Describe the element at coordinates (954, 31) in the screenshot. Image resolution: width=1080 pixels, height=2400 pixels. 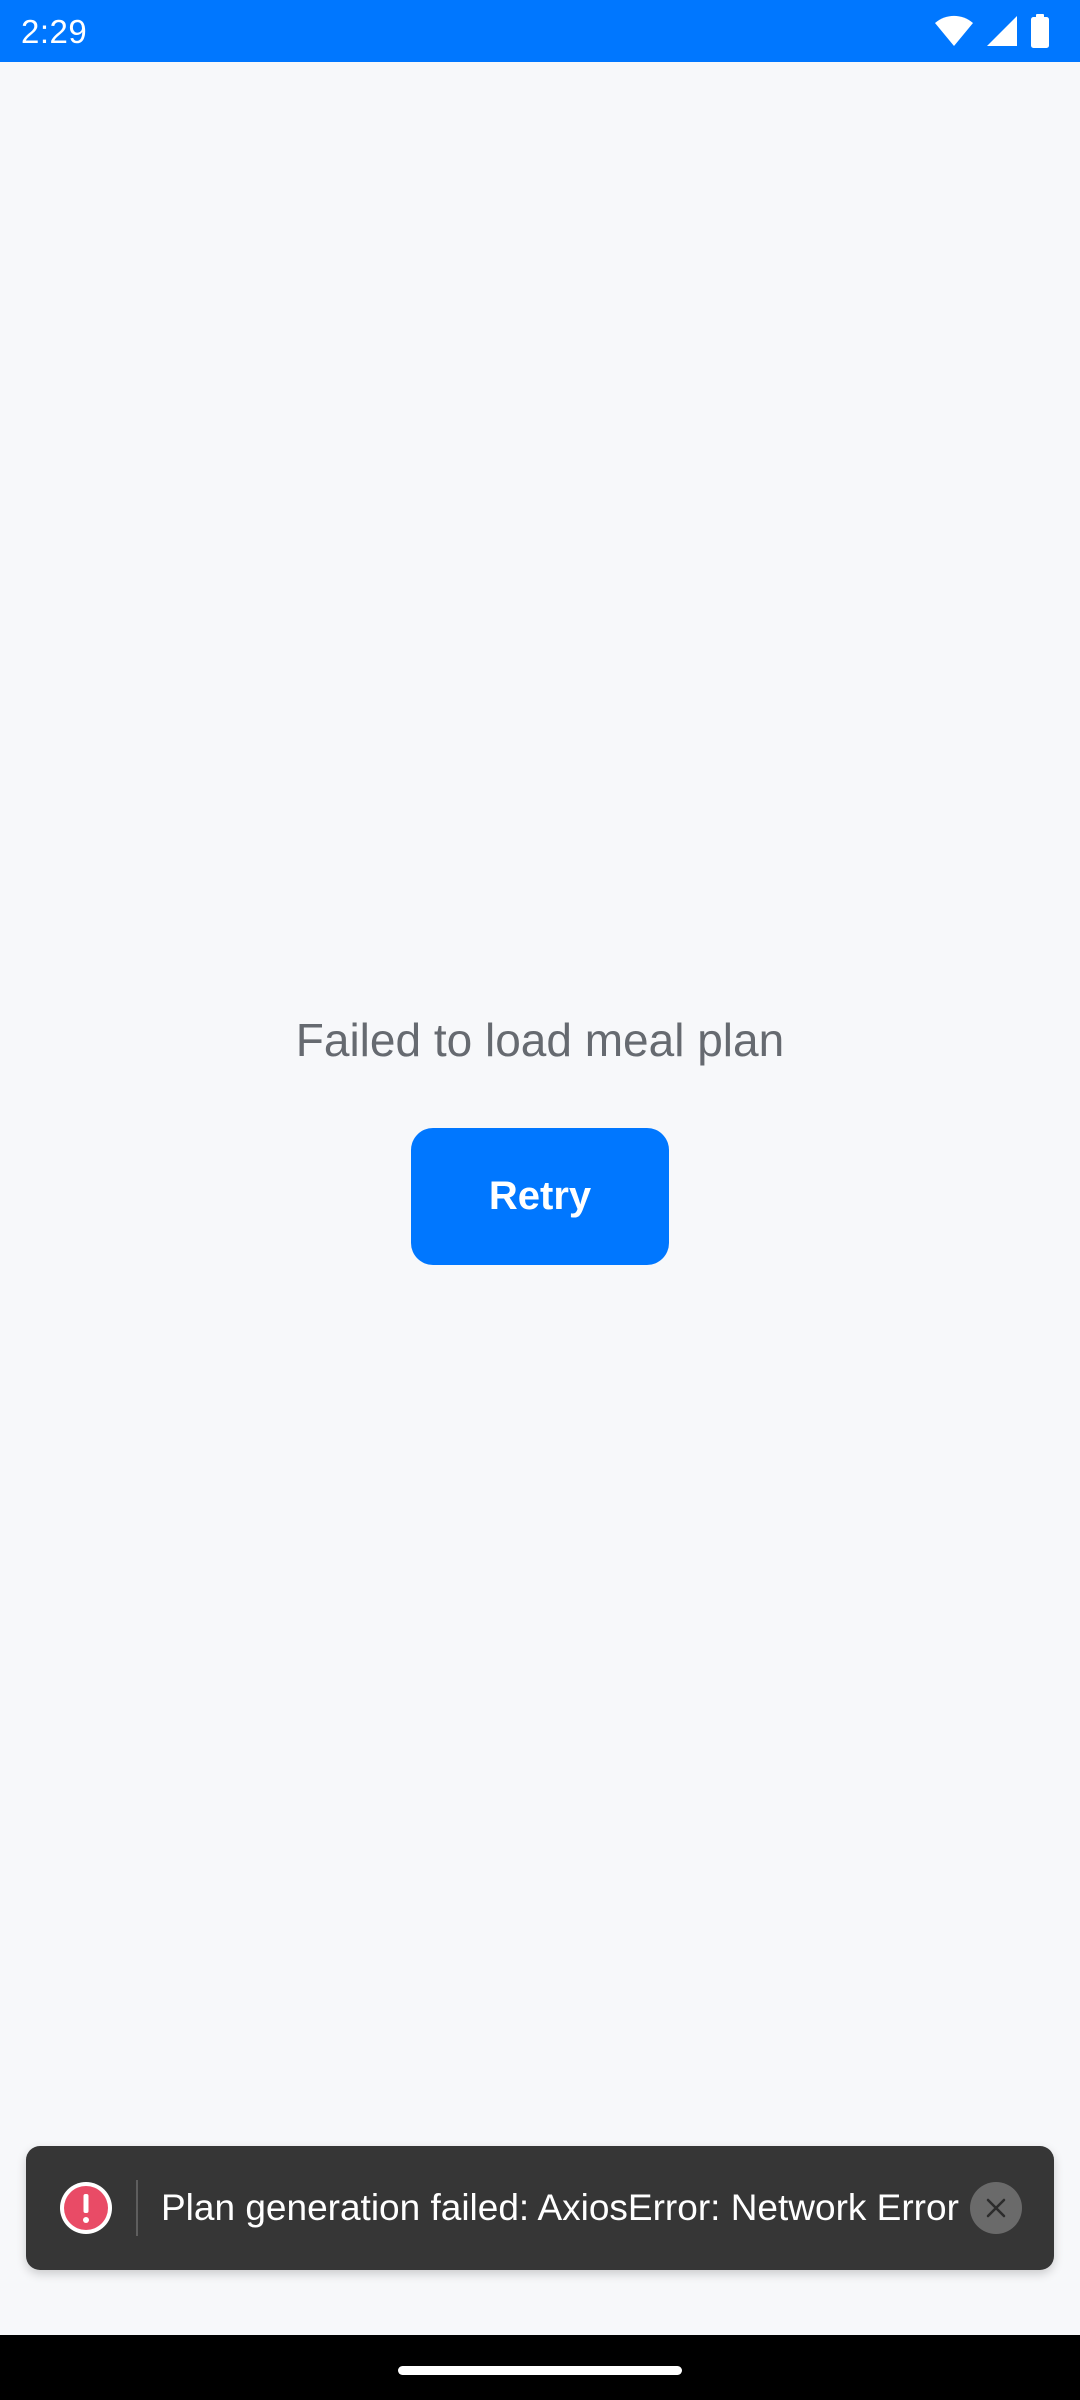
I see `wifi-icon` at that location.